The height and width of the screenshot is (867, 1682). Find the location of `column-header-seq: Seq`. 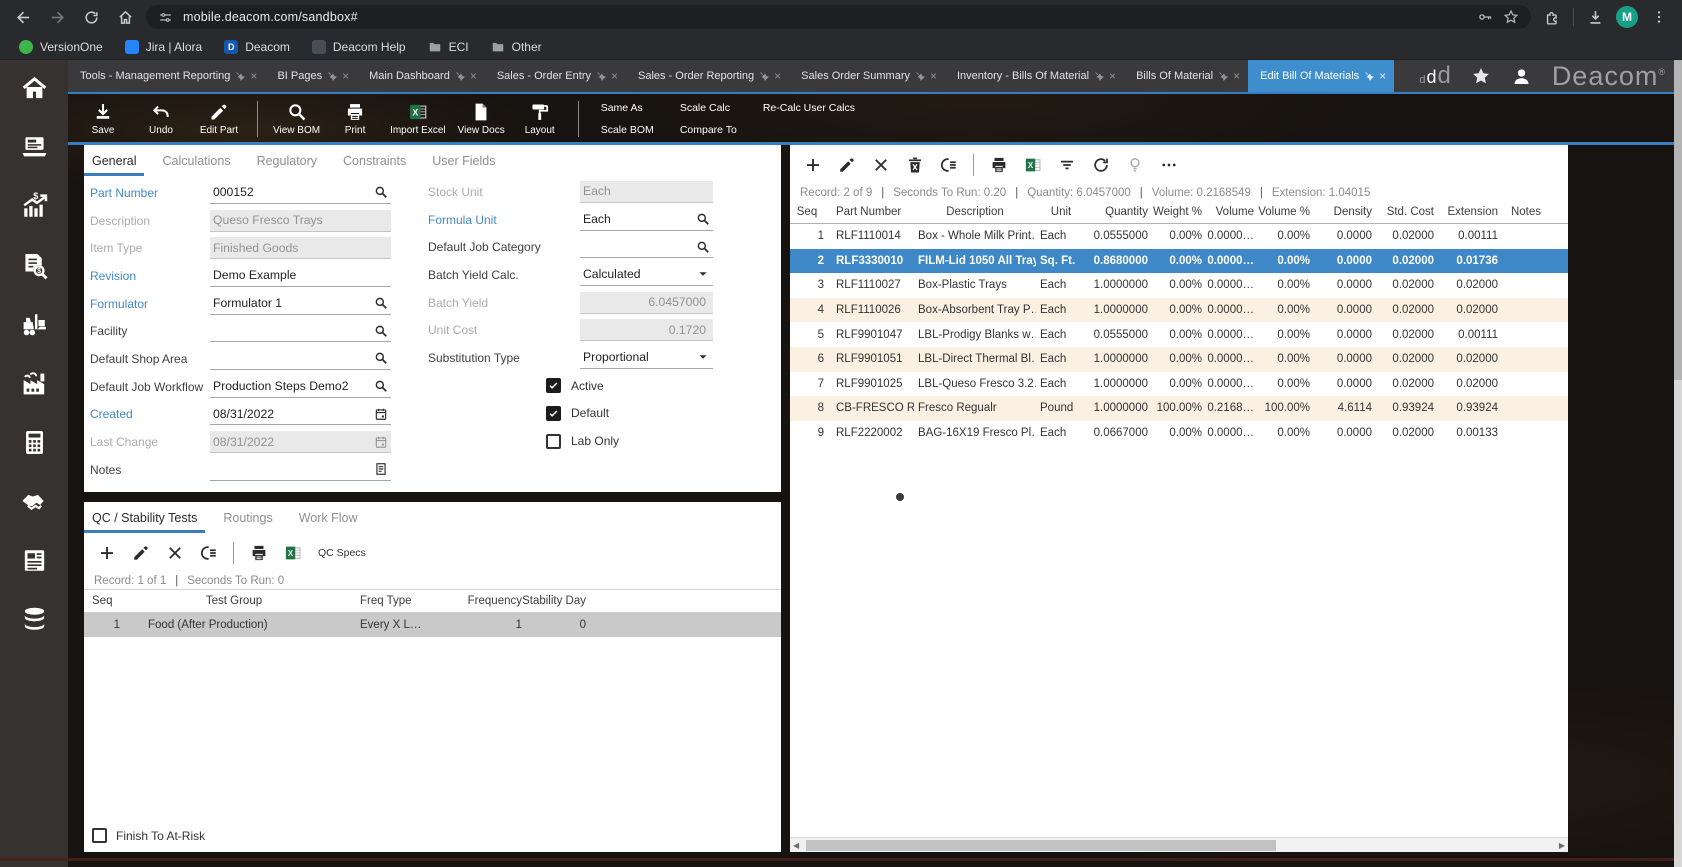

column-header-seq: Seq is located at coordinates (808, 212).